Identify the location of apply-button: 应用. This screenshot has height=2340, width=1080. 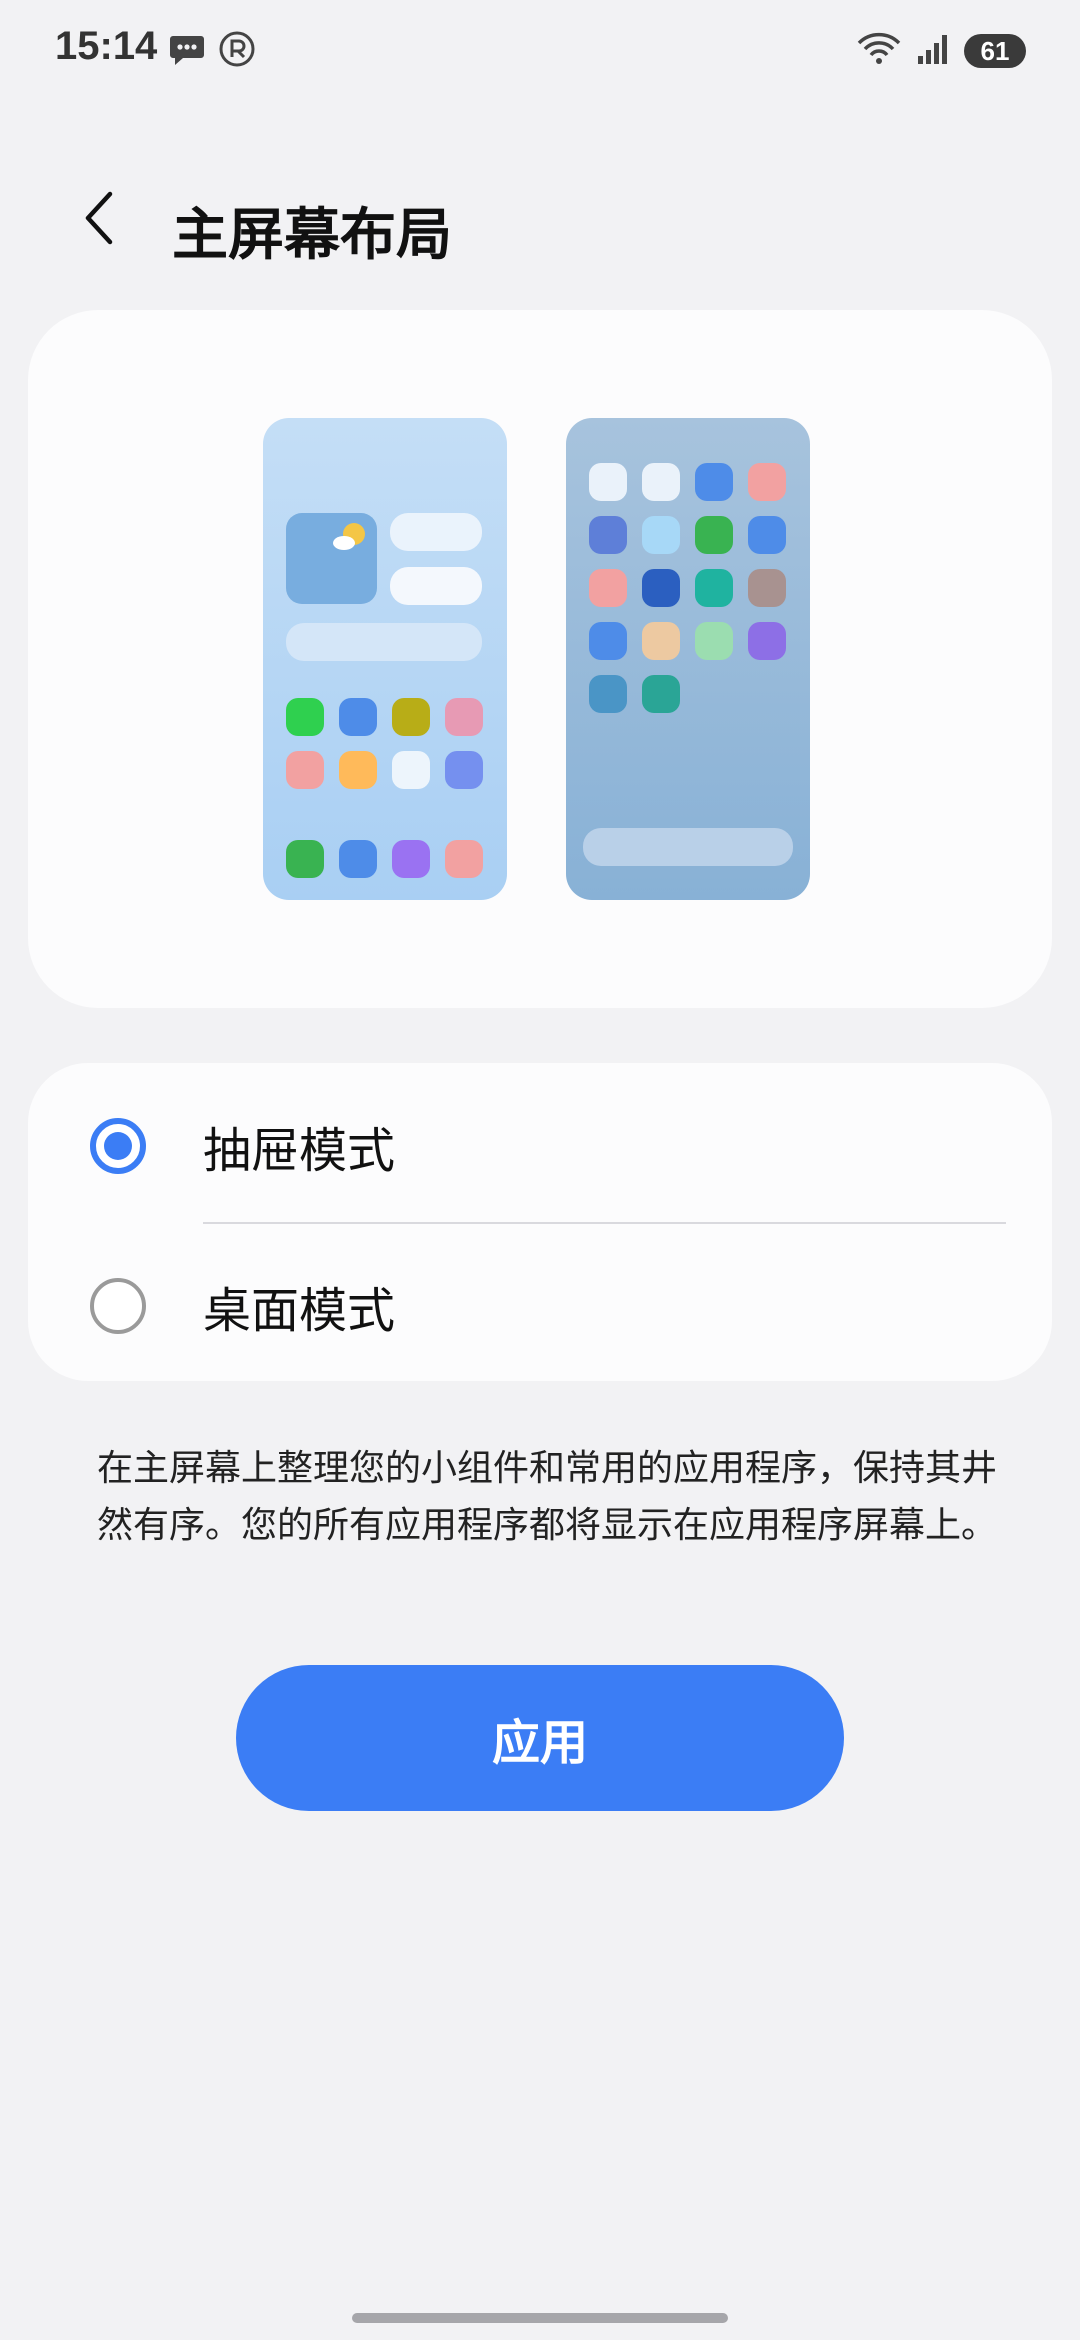
(540, 1738).